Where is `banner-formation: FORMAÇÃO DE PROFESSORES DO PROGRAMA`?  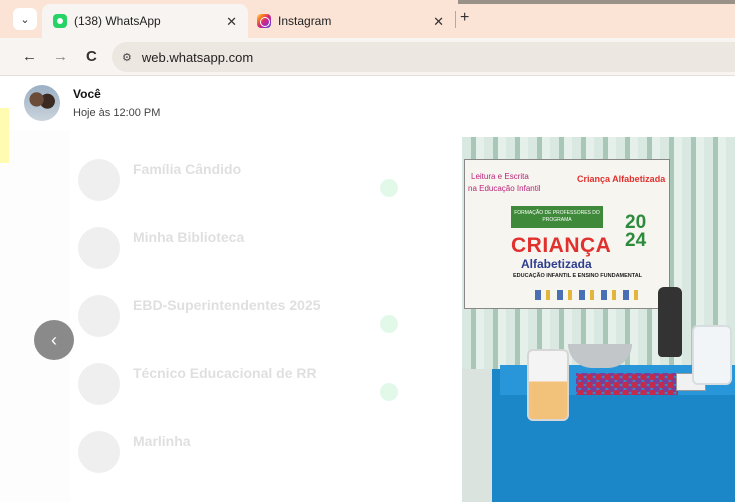 banner-formation: FORMAÇÃO DE PROFESSORES DO PROGRAMA is located at coordinates (557, 217).